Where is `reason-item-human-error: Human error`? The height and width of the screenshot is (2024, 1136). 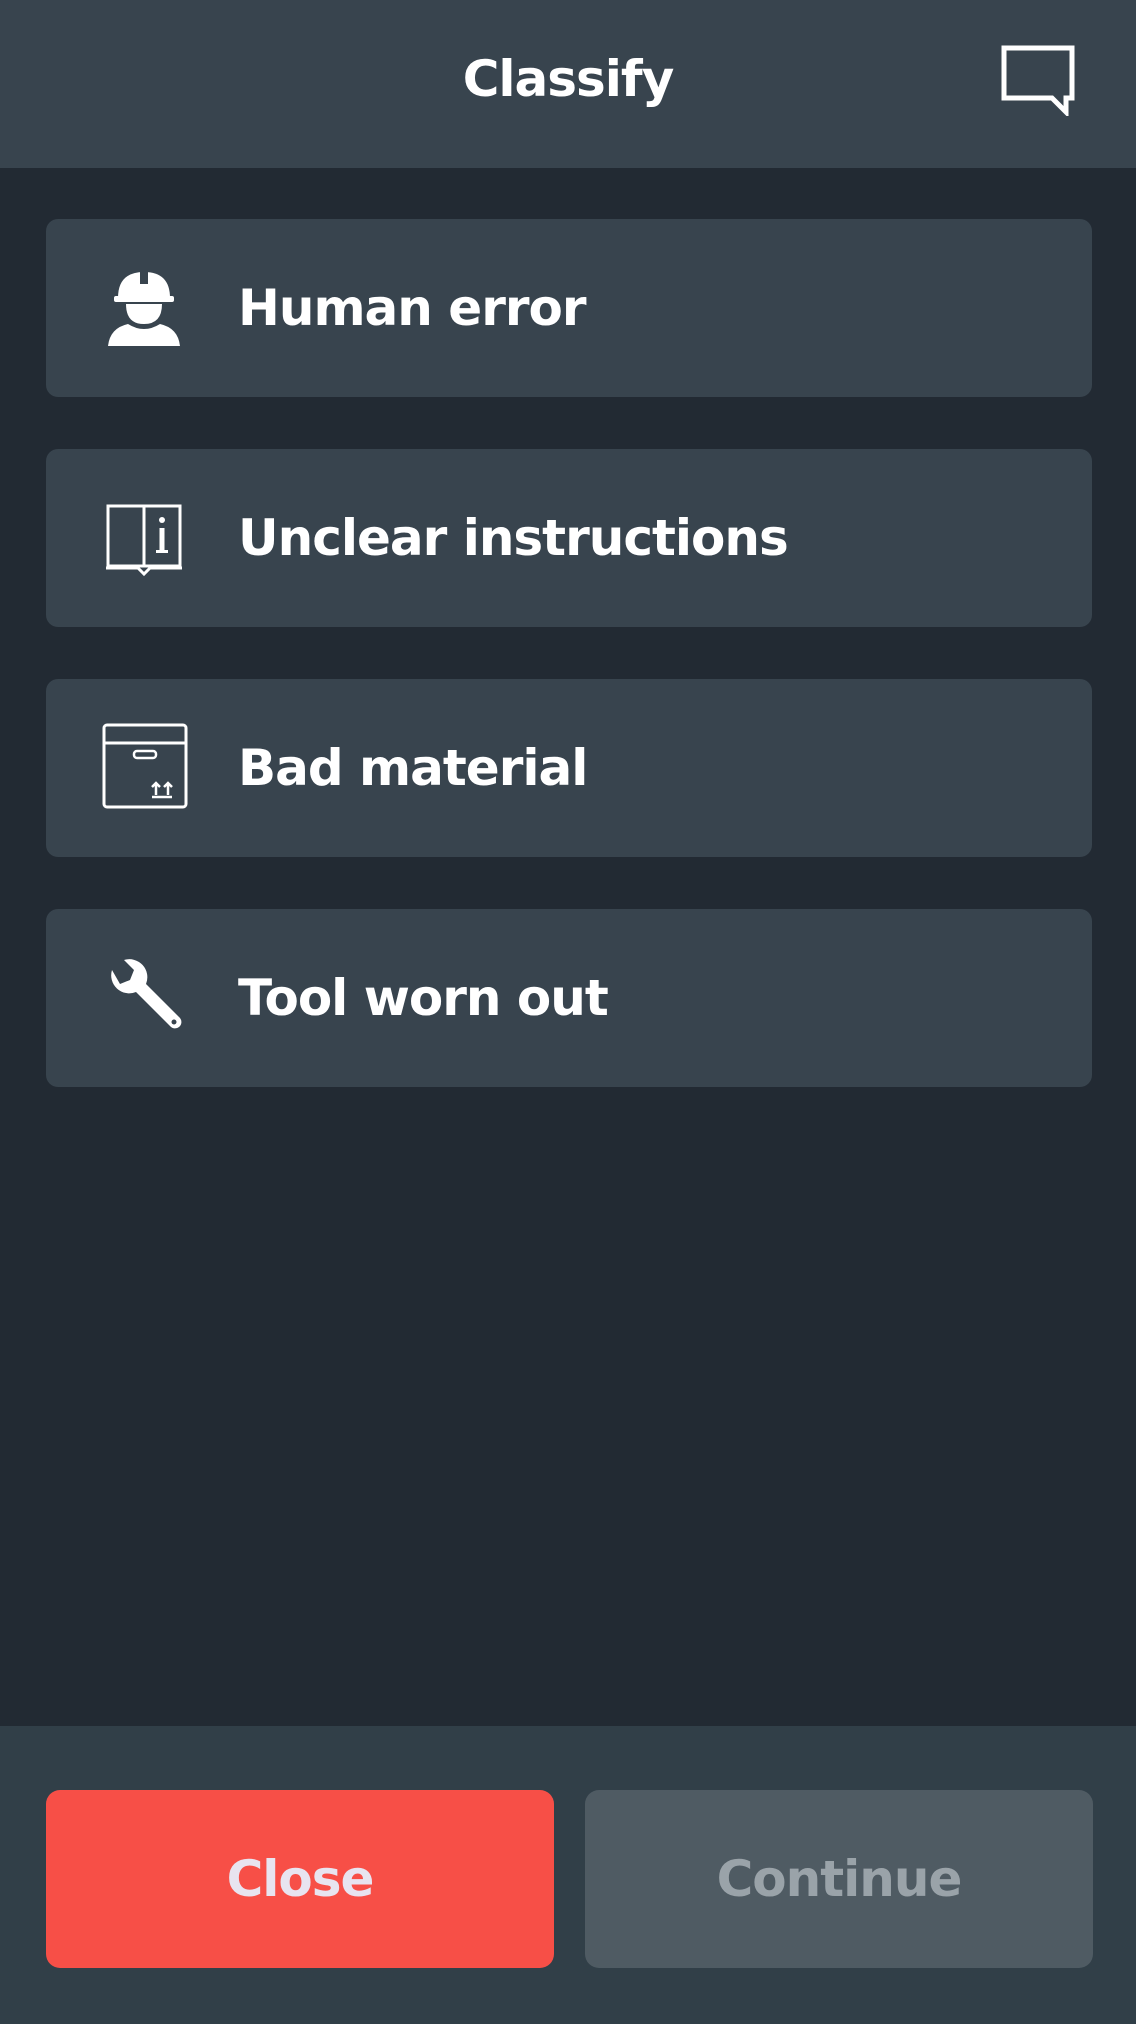
reason-item-human-error: Human error is located at coordinates (569, 308).